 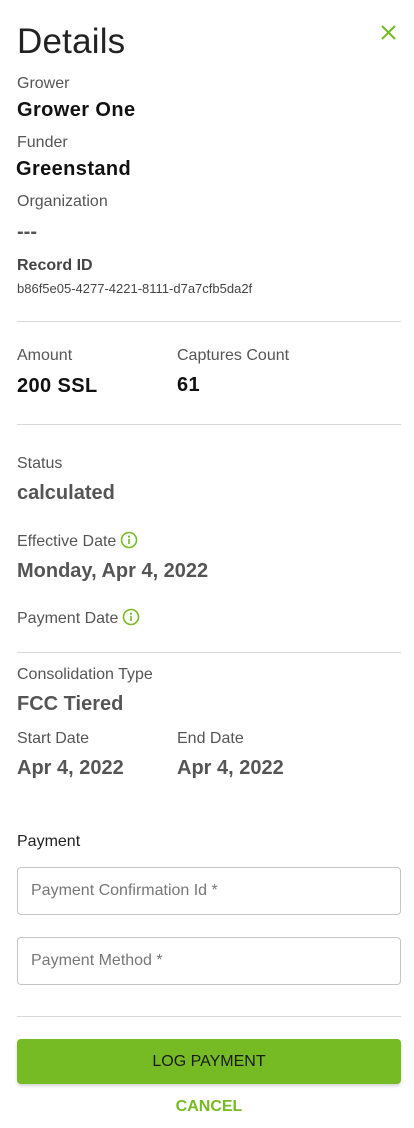 I want to click on log-payment-button: LOG PAYMENT, so click(x=209, y=1061).